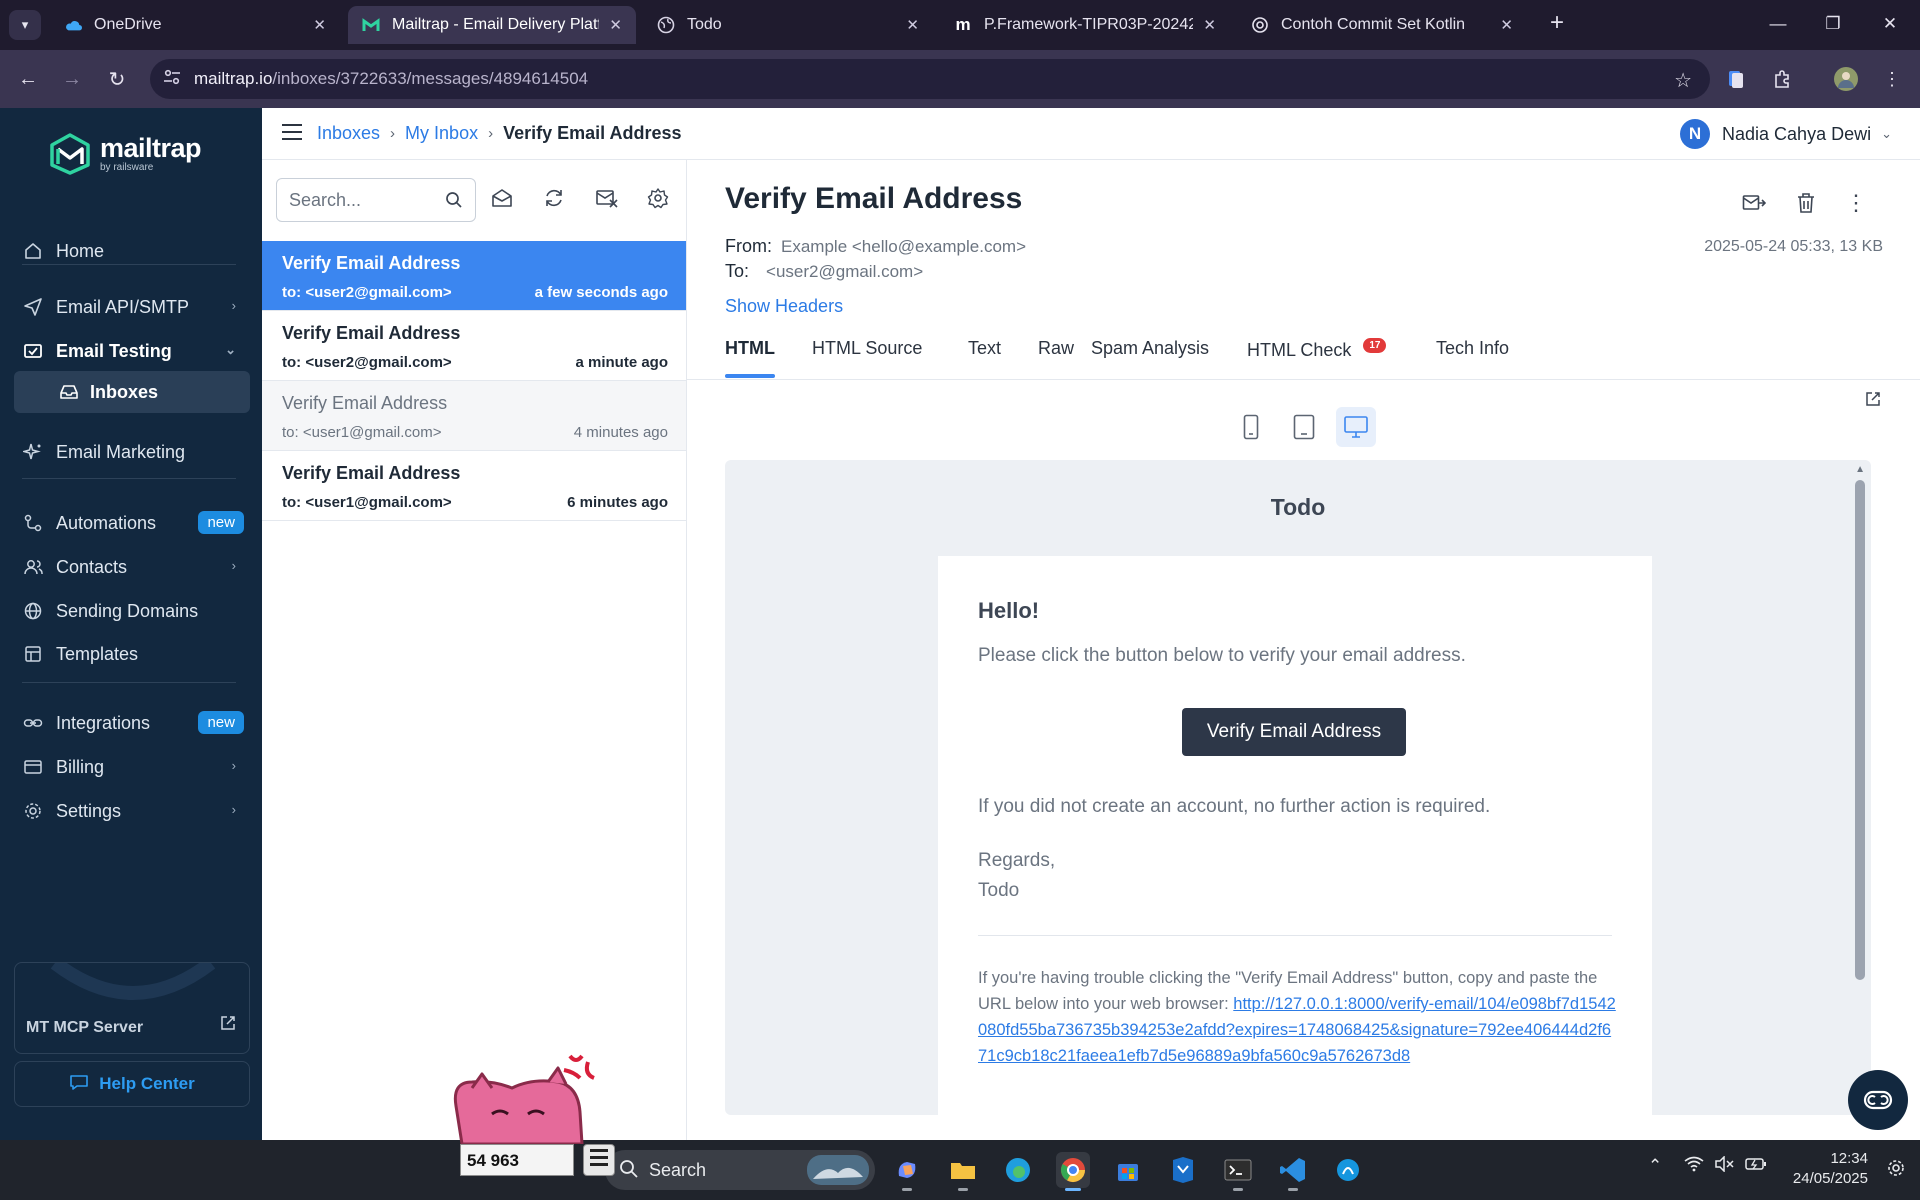 The image size is (1920, 1200). What do you see at coordinates (1878, 1100) in the screenshot?
I see `chat-widget-button` at bounding box center [1878, 1100].